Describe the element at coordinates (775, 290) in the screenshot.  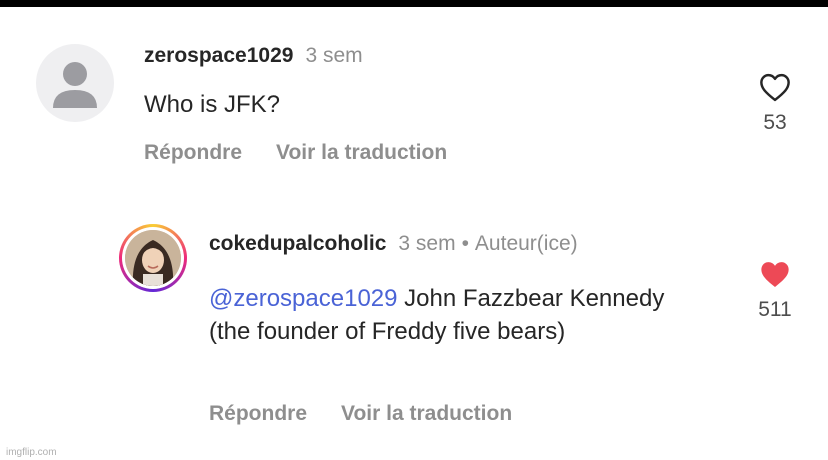
I see `like-control: 511` at that location.